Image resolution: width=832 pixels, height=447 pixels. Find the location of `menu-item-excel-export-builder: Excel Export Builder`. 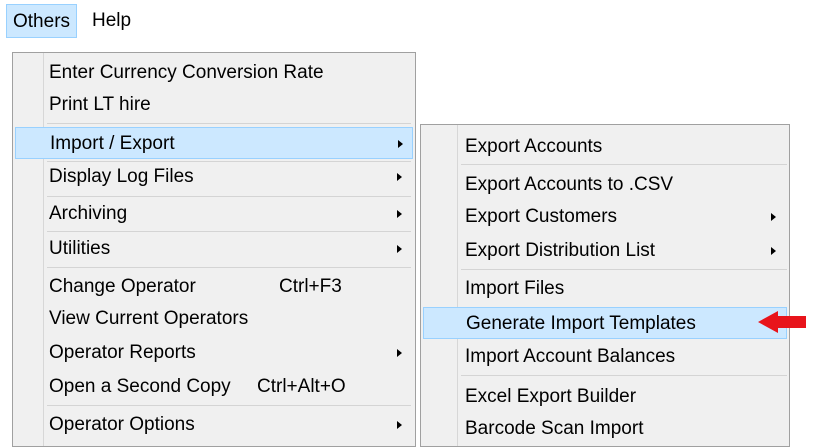

menu-item-excel-export-builder: Excel Export Builder is located at coordinates (605, 397).